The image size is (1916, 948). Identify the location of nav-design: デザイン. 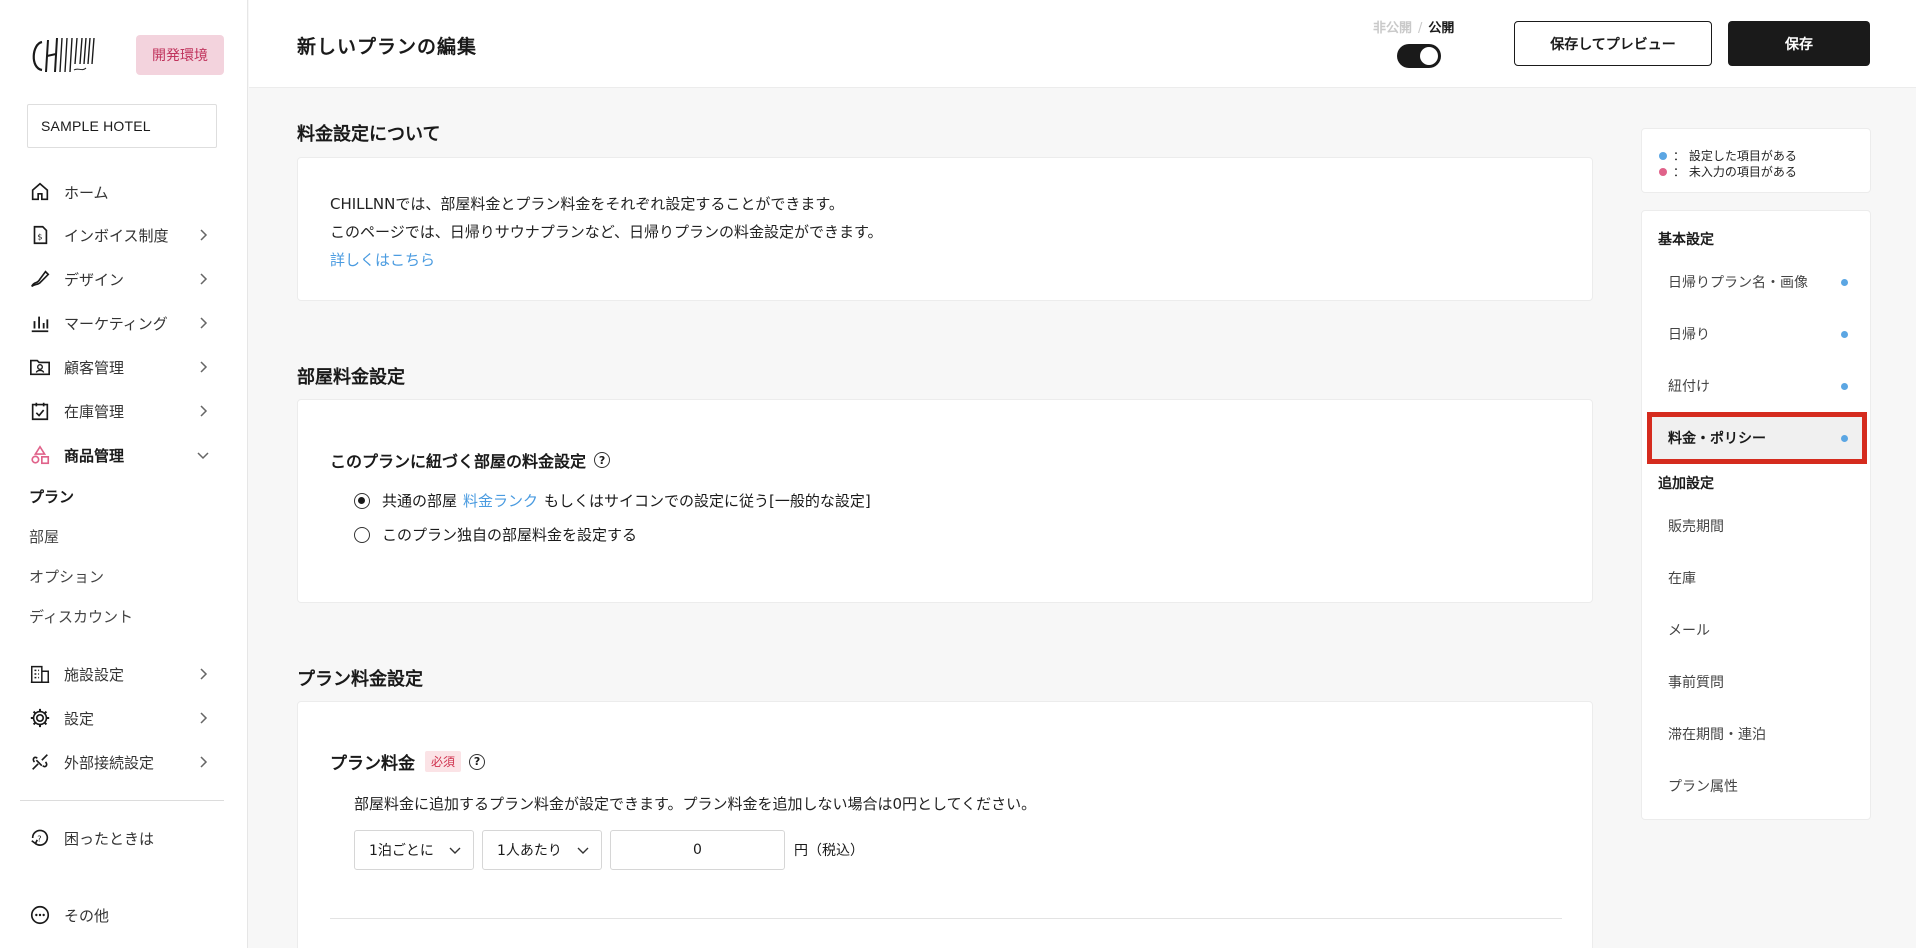
(123, 279).